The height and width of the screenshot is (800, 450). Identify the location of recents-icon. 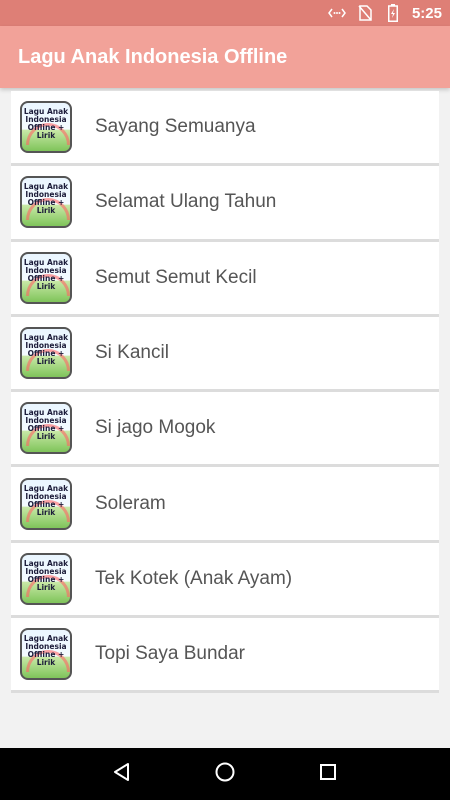
(328, 774).